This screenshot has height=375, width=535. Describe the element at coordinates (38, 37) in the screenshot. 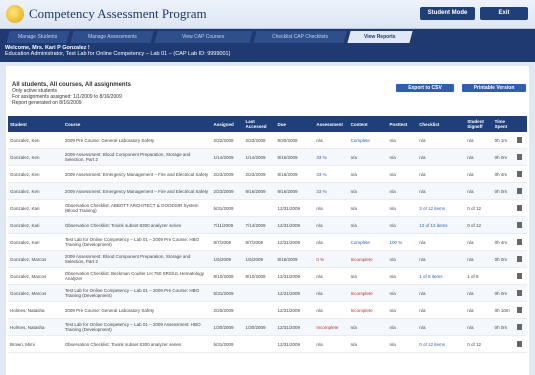

I see `tab-manage-students: Manage Students` at that location.